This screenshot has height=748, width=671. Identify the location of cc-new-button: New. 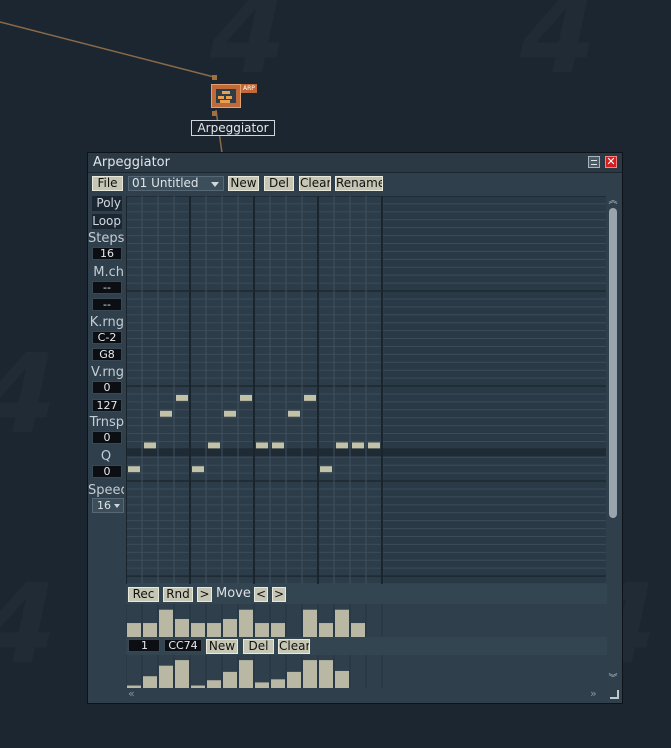
(222, 646).